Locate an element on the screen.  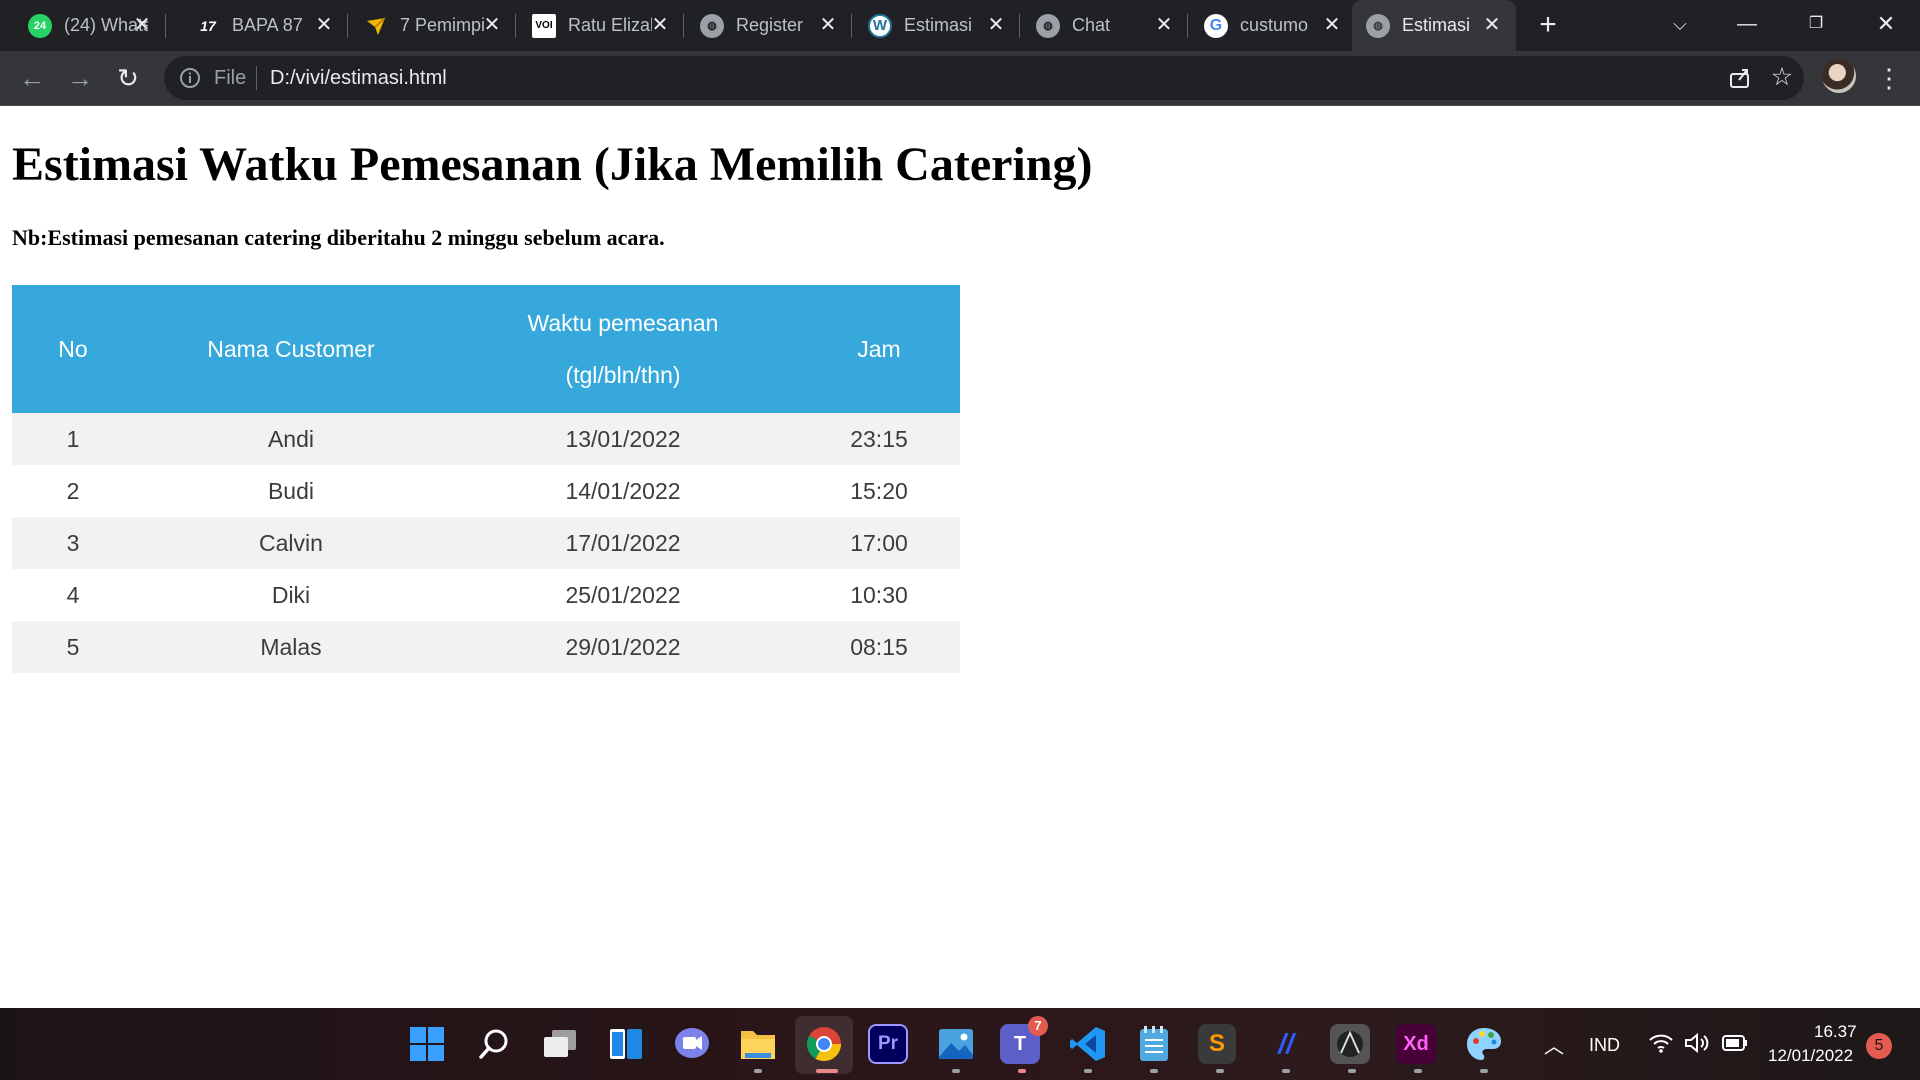
tab-bapa87: 17 BAPA 87 ✕ is located at coordinates (265, 25).